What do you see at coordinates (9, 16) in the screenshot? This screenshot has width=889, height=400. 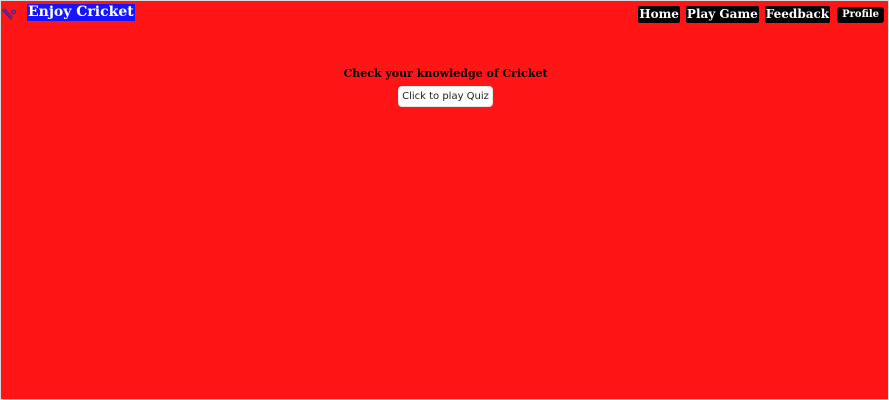 I see `cricket-bat-icon` at bounding box center [9, 16].